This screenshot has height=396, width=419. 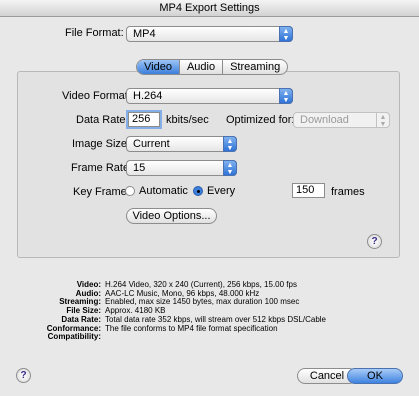 I want to click on every-label: Every, so click(x=221, y=191).